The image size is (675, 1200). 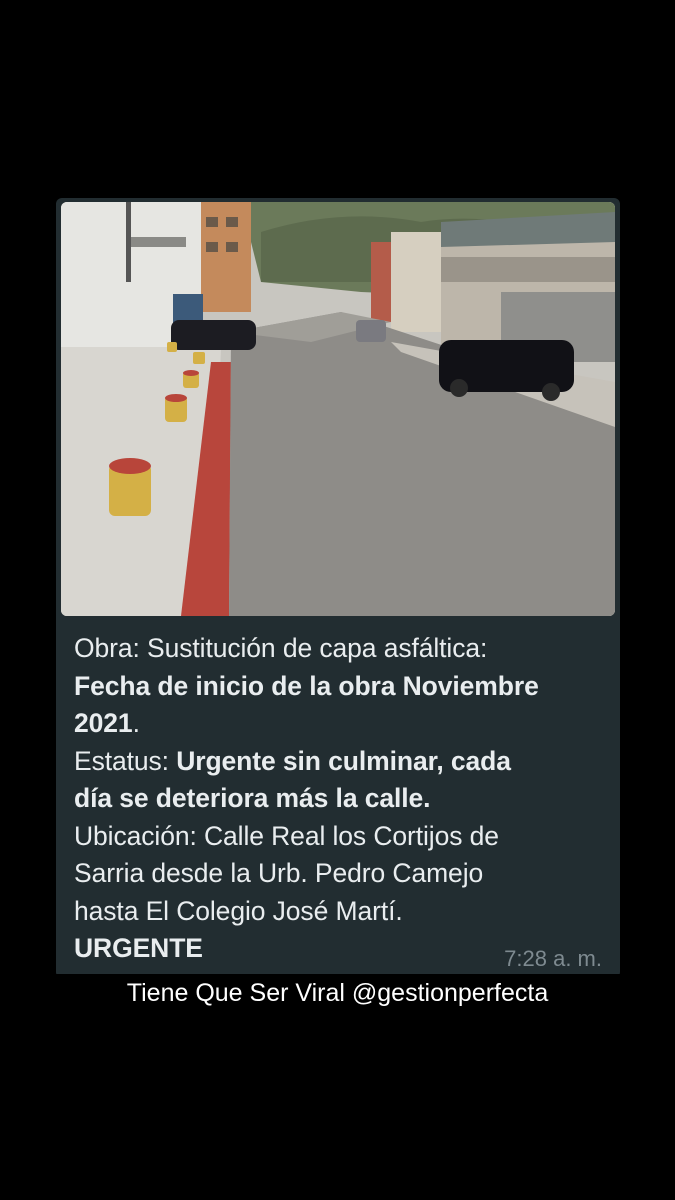 I want to click on ubicacion-line-2: Sarria desde la Urb. Pedro Camejo, so click(x=339, y=874).